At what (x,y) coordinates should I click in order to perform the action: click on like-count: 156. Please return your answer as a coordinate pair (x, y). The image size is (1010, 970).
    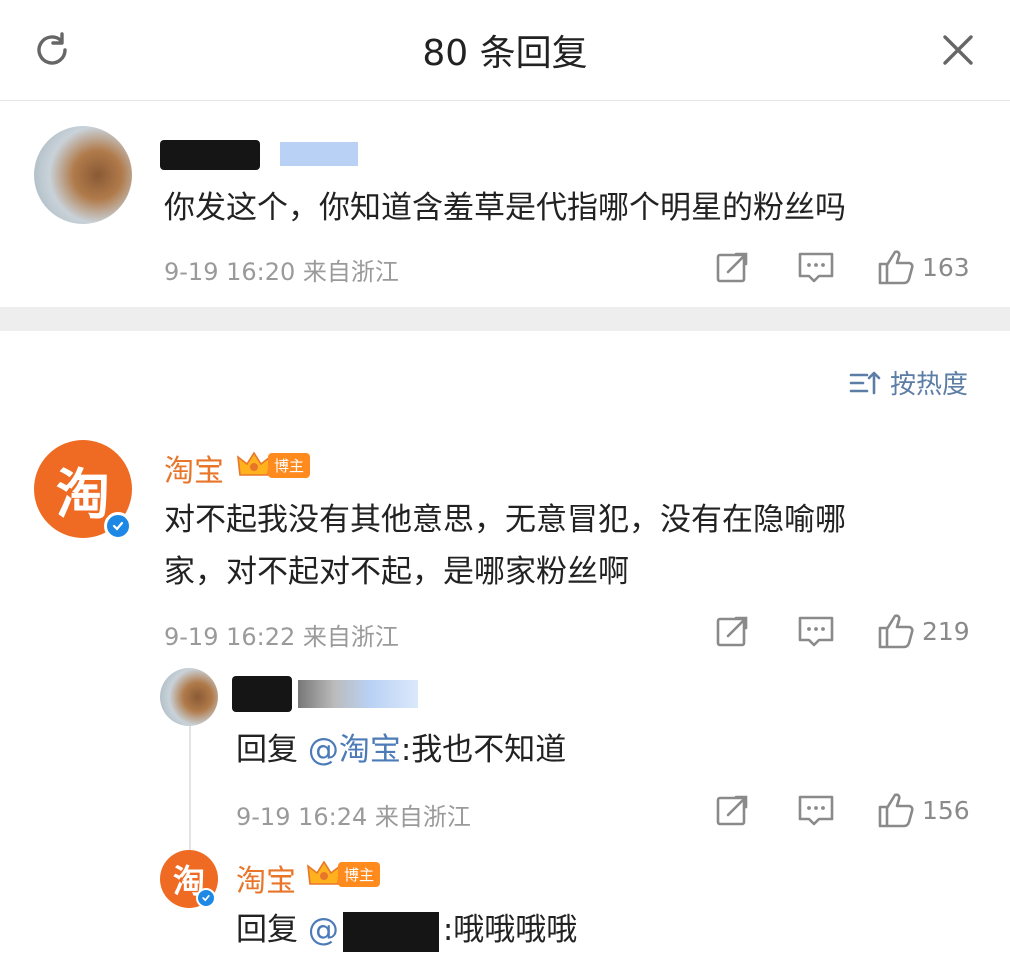
    Looking at the image, I should click on (946, 810).